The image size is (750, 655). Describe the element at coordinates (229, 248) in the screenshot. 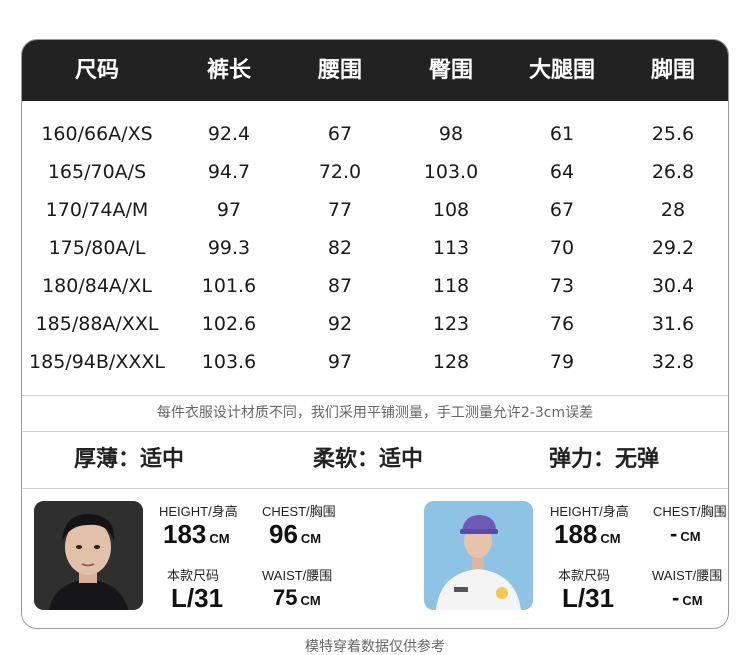

I see `cell-pants-length: 99.3` at that location.